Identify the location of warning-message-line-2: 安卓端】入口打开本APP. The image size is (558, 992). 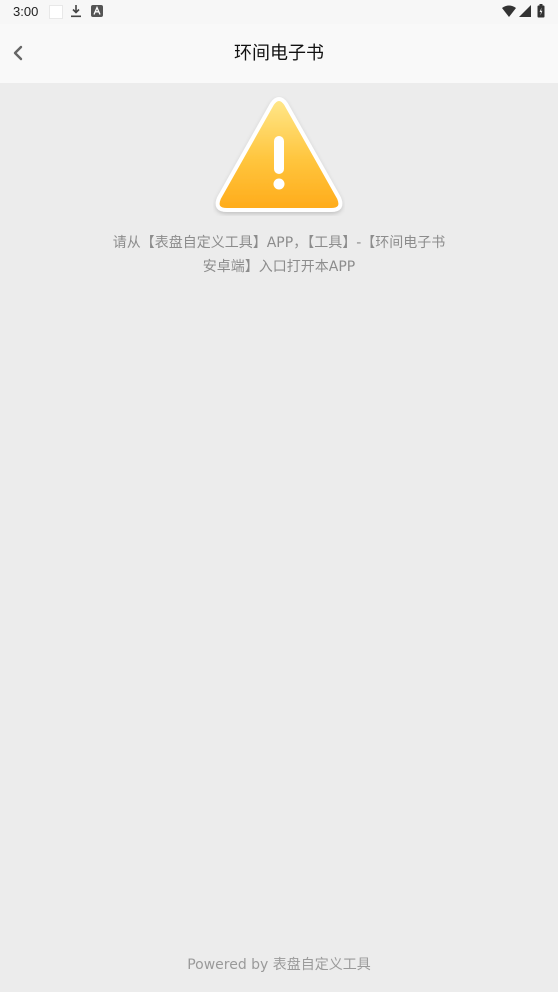
(279, 267).